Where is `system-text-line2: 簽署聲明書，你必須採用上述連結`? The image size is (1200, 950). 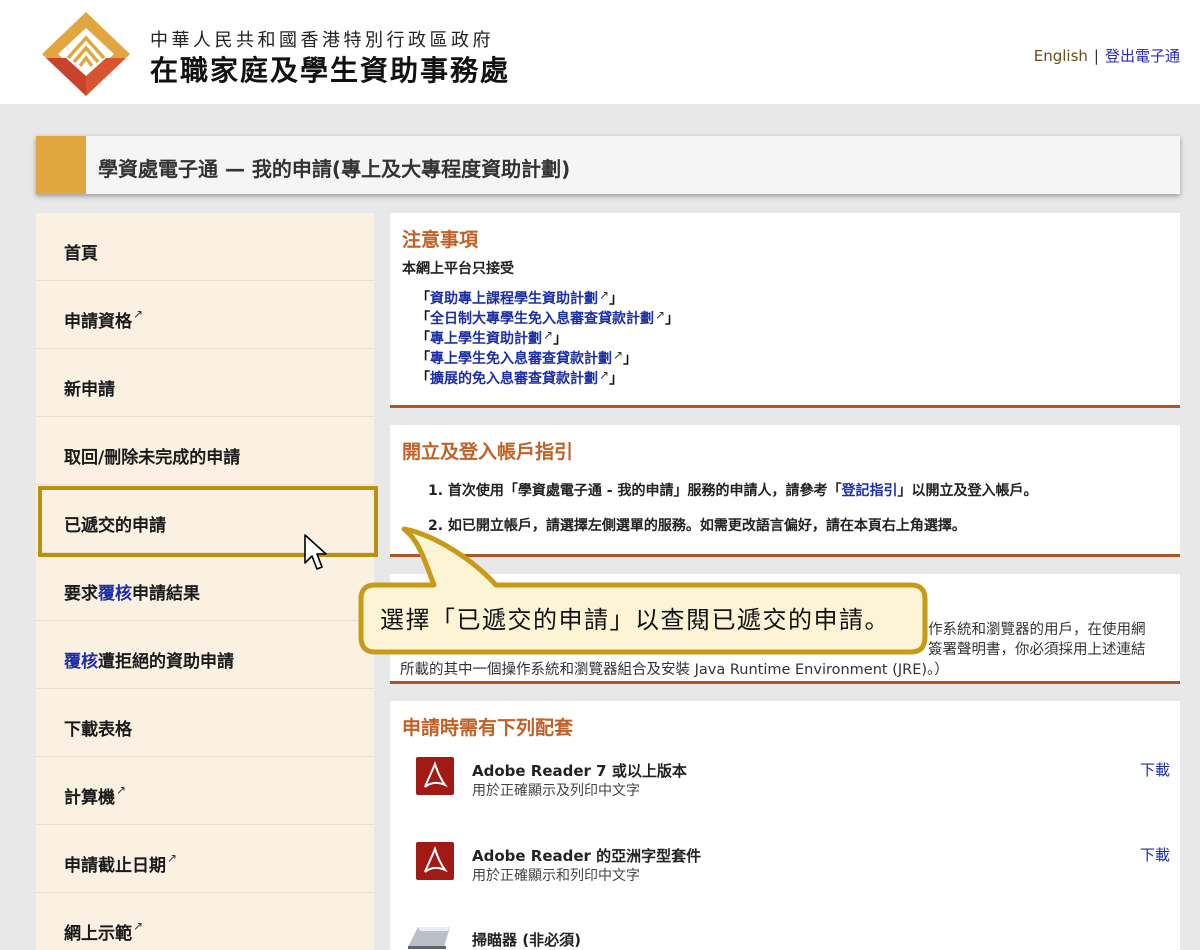
system-text-line2: 簽署聲明書，你必須採用上述連結 is located at coordinates (1037, 650).